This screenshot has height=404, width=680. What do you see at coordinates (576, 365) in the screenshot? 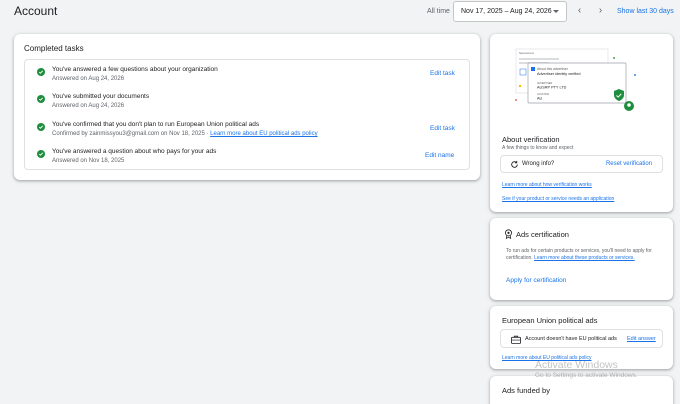
I see `activate-windows-watermark: Activate Windows` at bounding box center [576, 365].